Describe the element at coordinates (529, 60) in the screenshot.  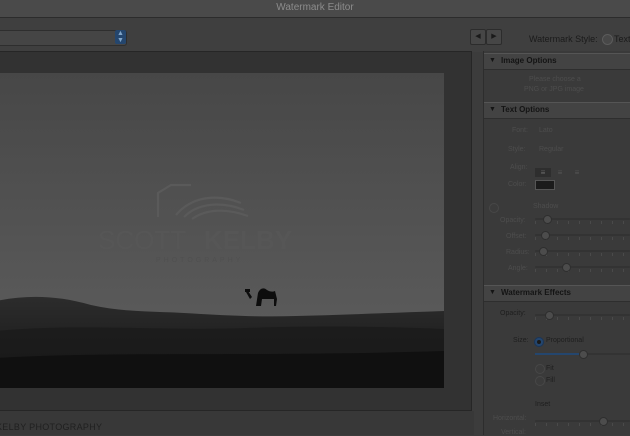
I see `image-options-title: Image Options` at that location.